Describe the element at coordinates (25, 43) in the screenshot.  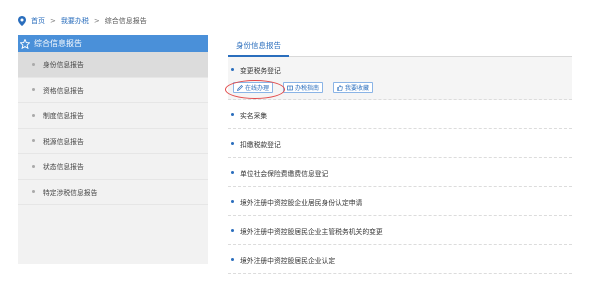
I see `star-icon` at that location.